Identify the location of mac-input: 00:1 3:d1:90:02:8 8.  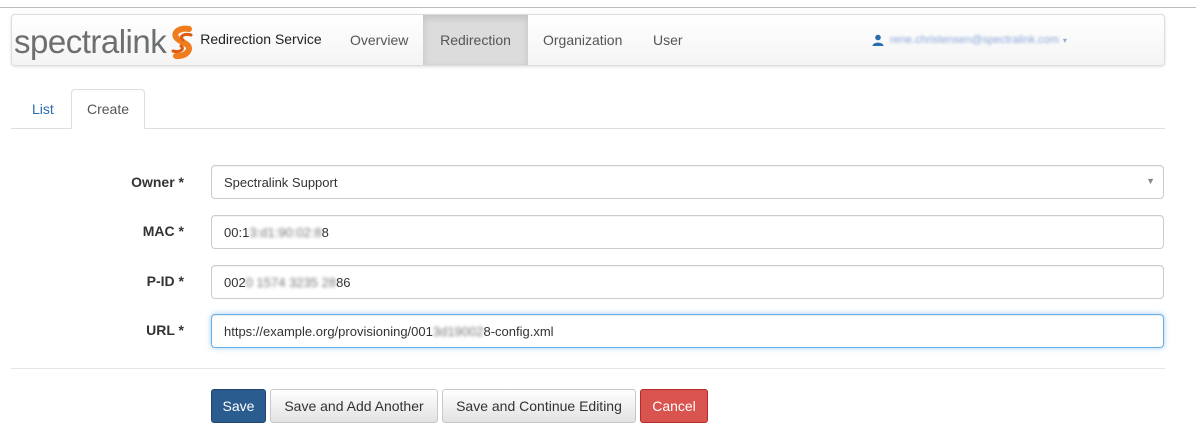
(687, 232).